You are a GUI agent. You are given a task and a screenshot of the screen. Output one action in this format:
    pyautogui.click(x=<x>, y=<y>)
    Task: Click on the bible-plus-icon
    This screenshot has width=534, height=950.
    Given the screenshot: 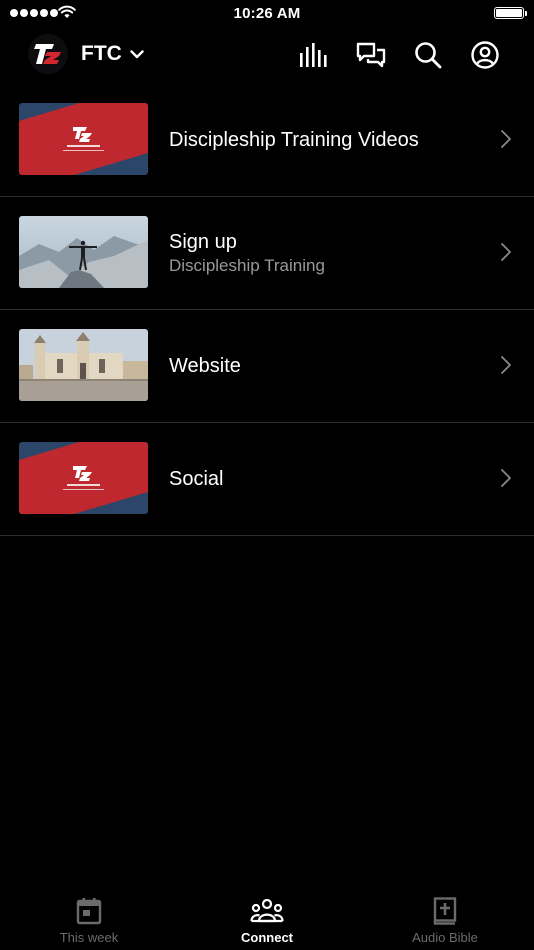 What is the action you would take?
    pyautogui.click(x=445, y=911)
    